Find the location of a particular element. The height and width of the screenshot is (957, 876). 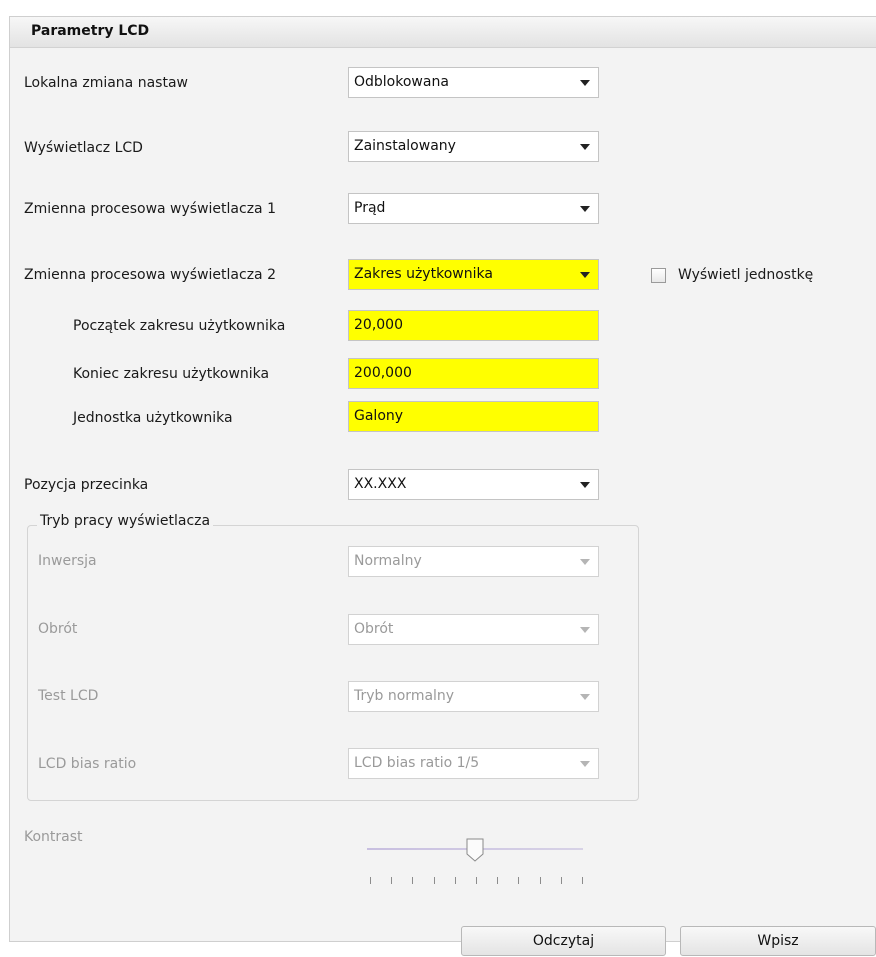

lcd-display-select: Zainstalowany is located at coordinates (473, 146).